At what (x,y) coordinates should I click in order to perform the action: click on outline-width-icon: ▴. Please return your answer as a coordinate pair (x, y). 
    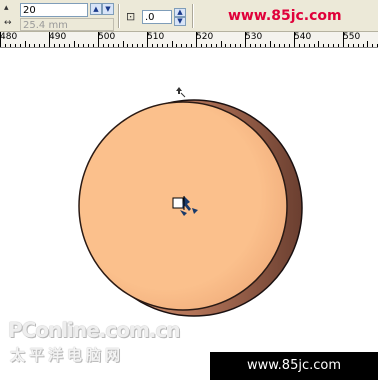
    Looking at the image, I should click on (6, 8).